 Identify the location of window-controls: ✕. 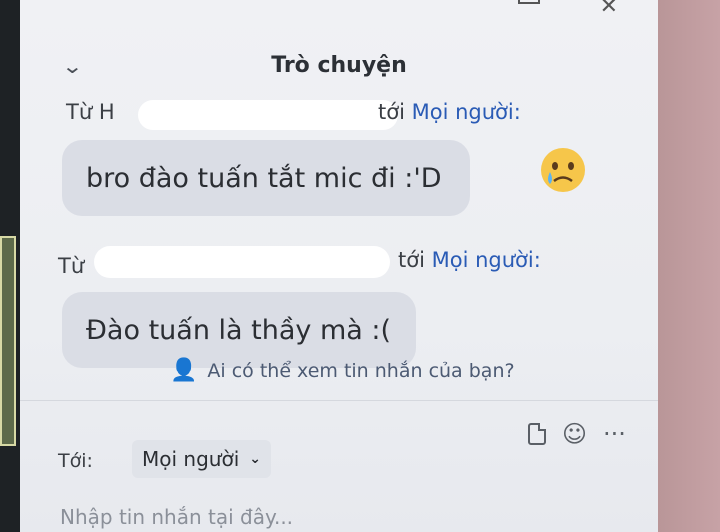
(568, 9).